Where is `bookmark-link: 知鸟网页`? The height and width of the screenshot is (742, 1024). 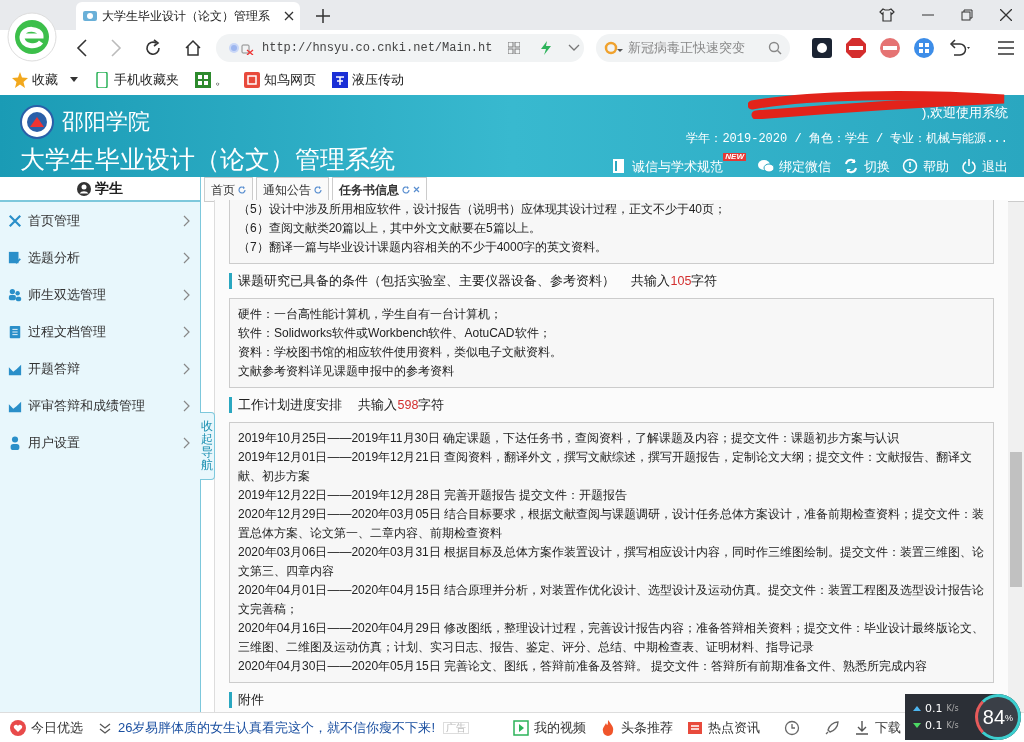 bookmark-link: 知鸟网页 is located at coordinates (280, 80).